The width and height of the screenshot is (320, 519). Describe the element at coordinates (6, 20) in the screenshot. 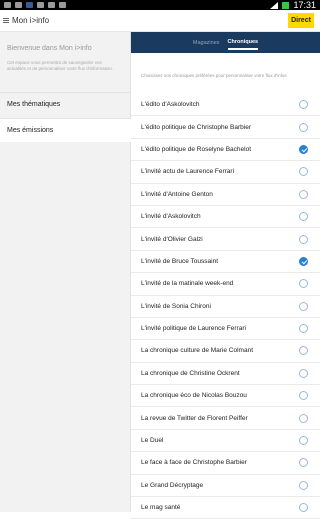

I see `menu-icon` at that location.